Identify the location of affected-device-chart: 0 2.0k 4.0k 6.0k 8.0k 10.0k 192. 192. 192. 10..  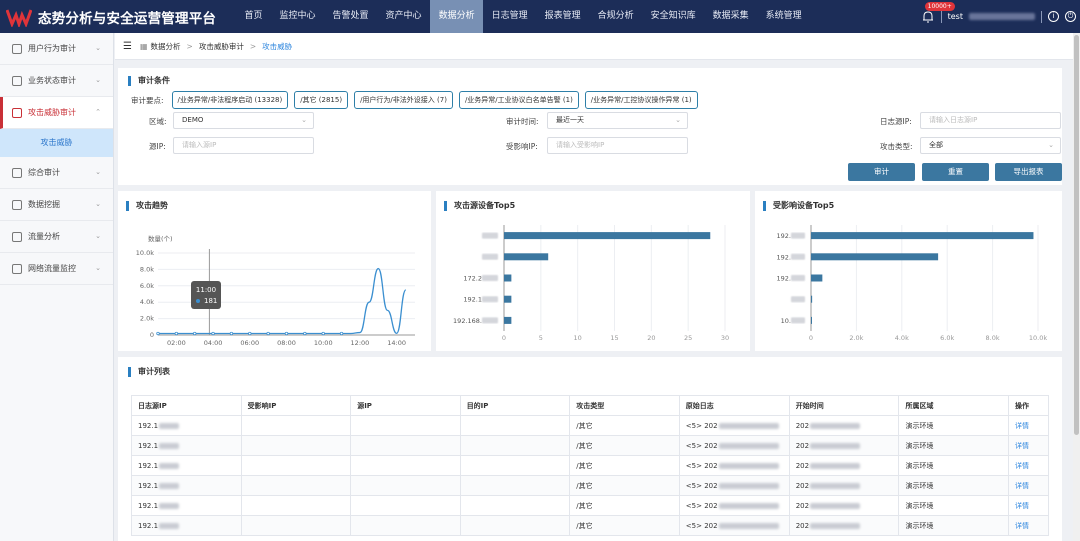
(908, 271).